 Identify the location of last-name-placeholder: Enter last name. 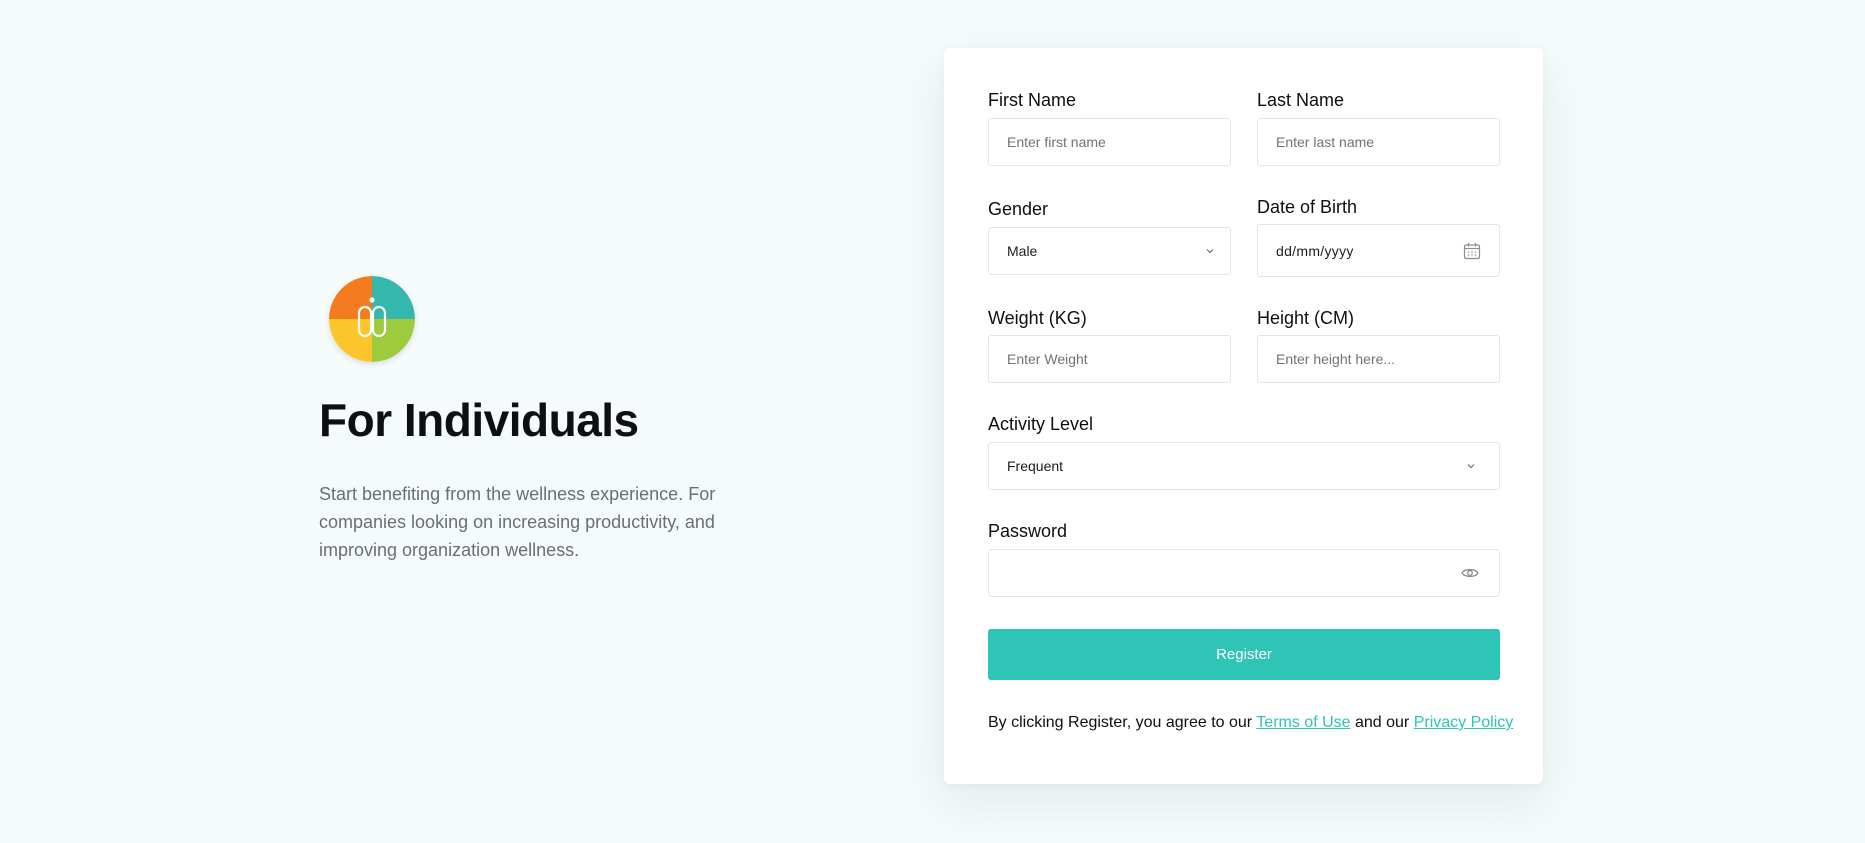
(1325, 142).